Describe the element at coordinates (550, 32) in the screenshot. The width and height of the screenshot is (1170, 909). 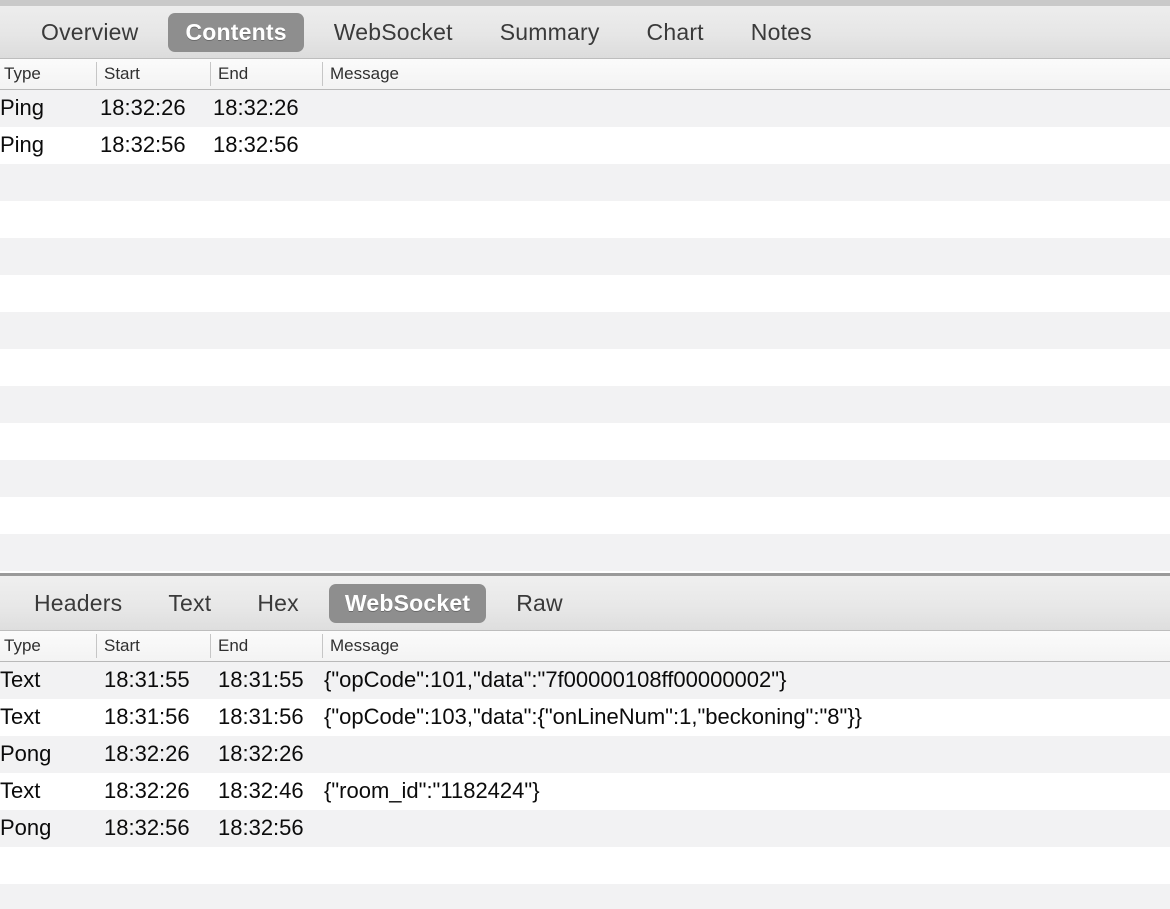
I see `tab-summary: Summary` at that location.